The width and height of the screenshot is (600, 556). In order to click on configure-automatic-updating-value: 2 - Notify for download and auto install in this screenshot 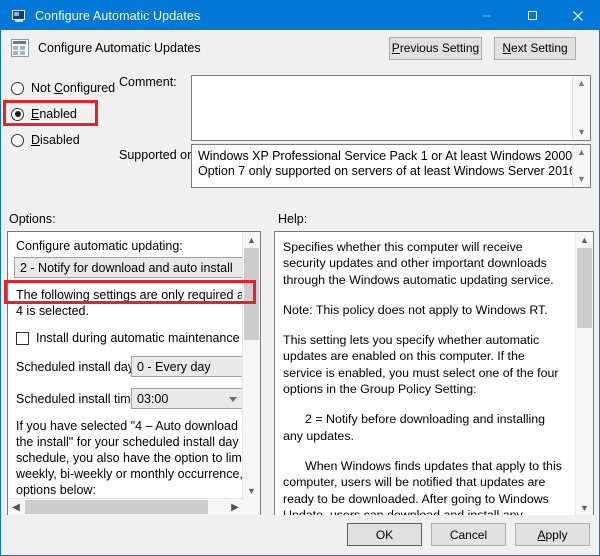, I will do `click(126, 267)`.